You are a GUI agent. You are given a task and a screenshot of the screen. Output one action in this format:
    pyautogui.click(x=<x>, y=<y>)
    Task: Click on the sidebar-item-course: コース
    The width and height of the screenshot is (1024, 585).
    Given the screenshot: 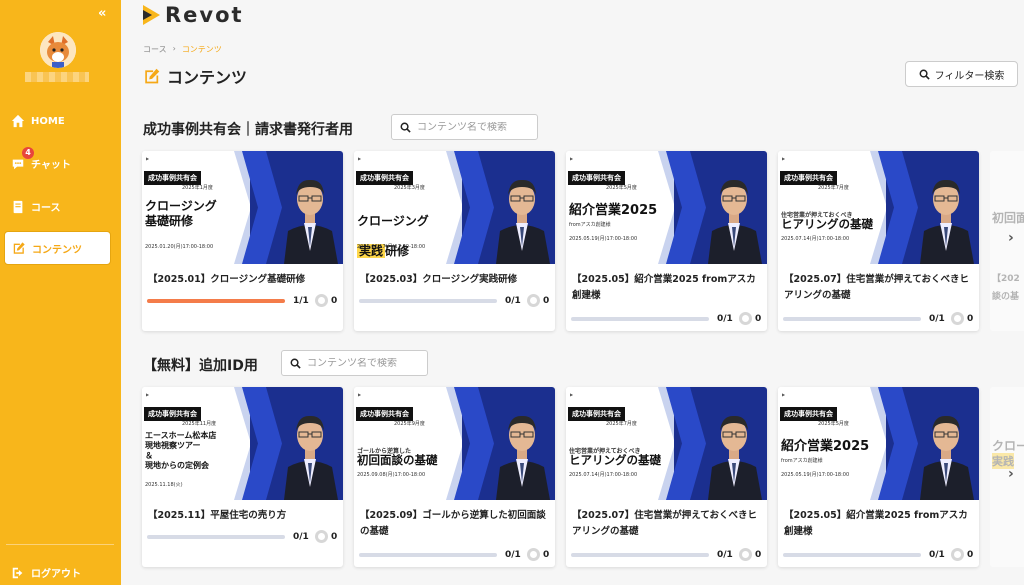 What is the action you would take?
    pyautogui.click(x=36, y=206)
    